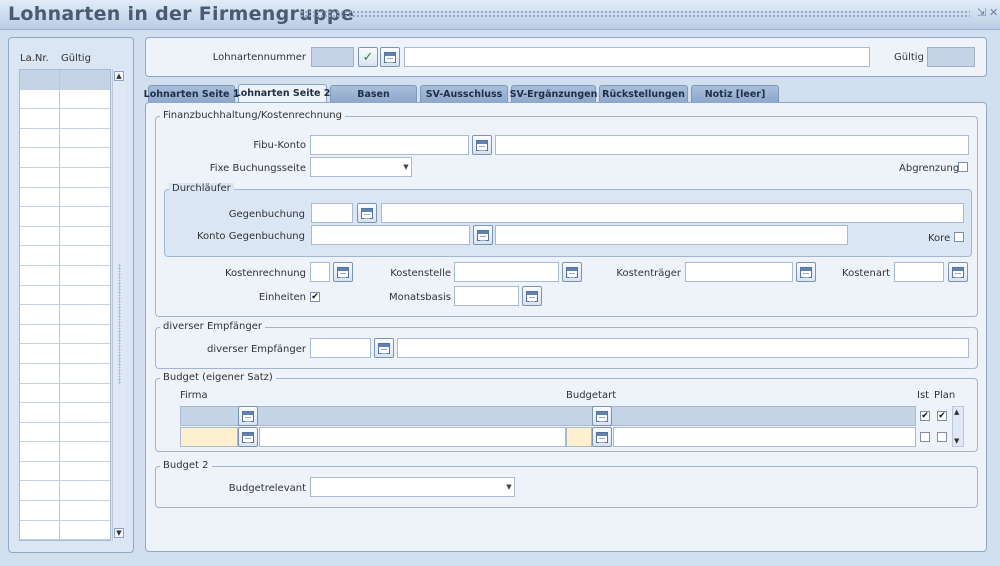  Describe the element at coordinates (951, 57) in the screenshot. I see `header-gueltig-field` at that location.